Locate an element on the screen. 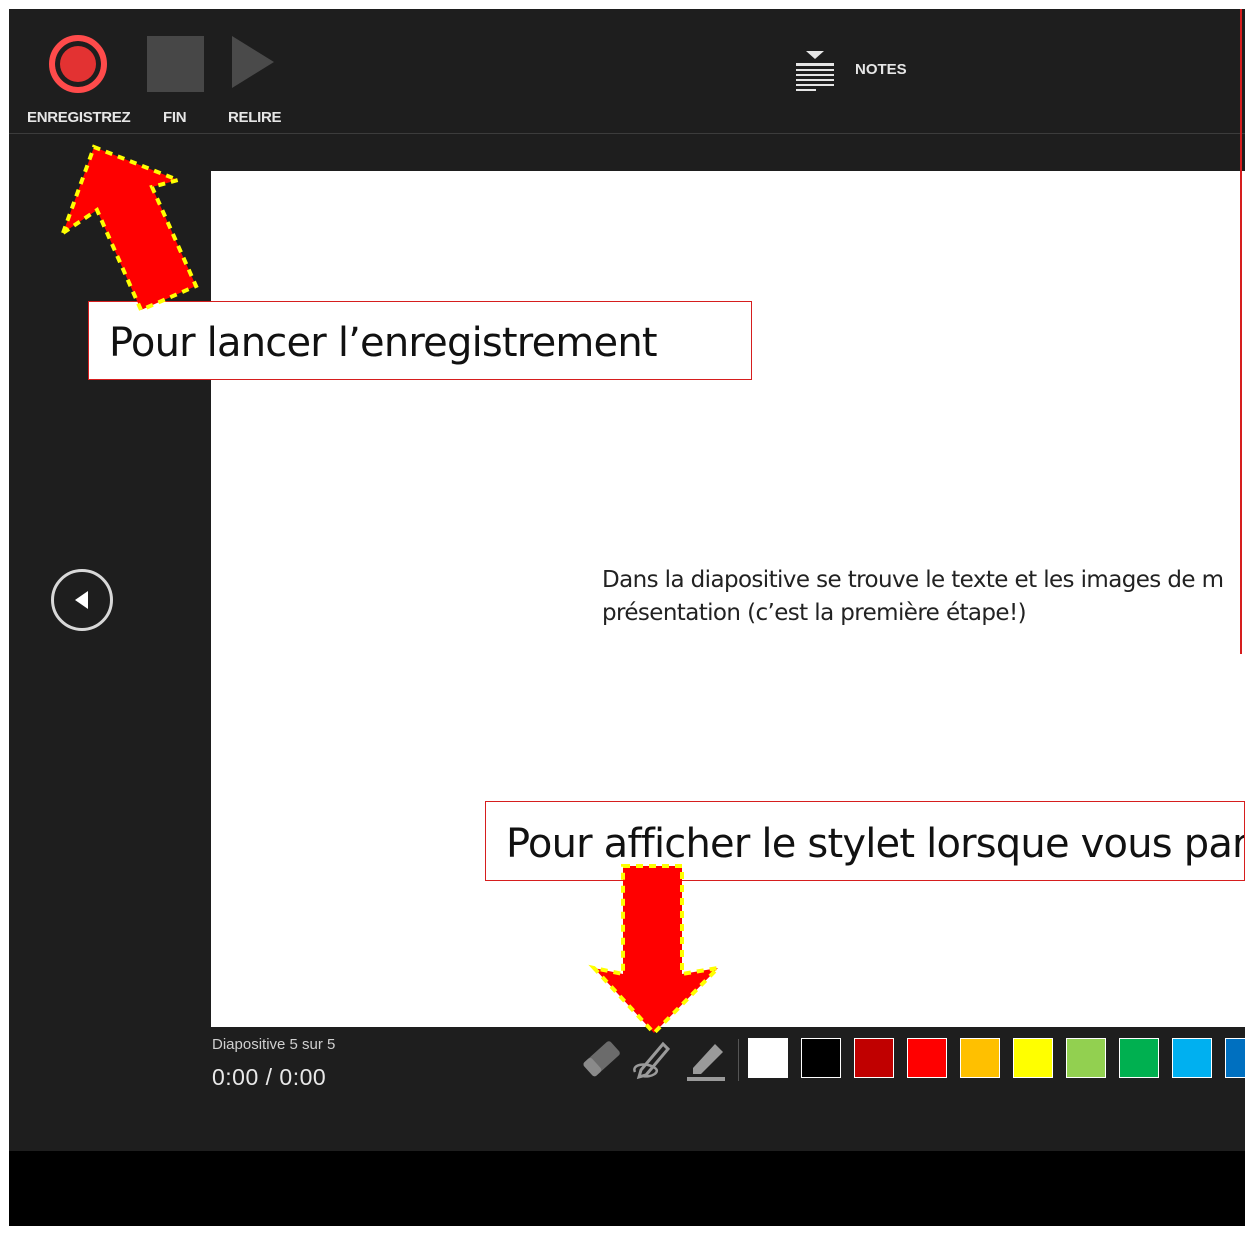 The image size is (1245, 1235). previous-slide-icon is located at coordinates (81, 600).